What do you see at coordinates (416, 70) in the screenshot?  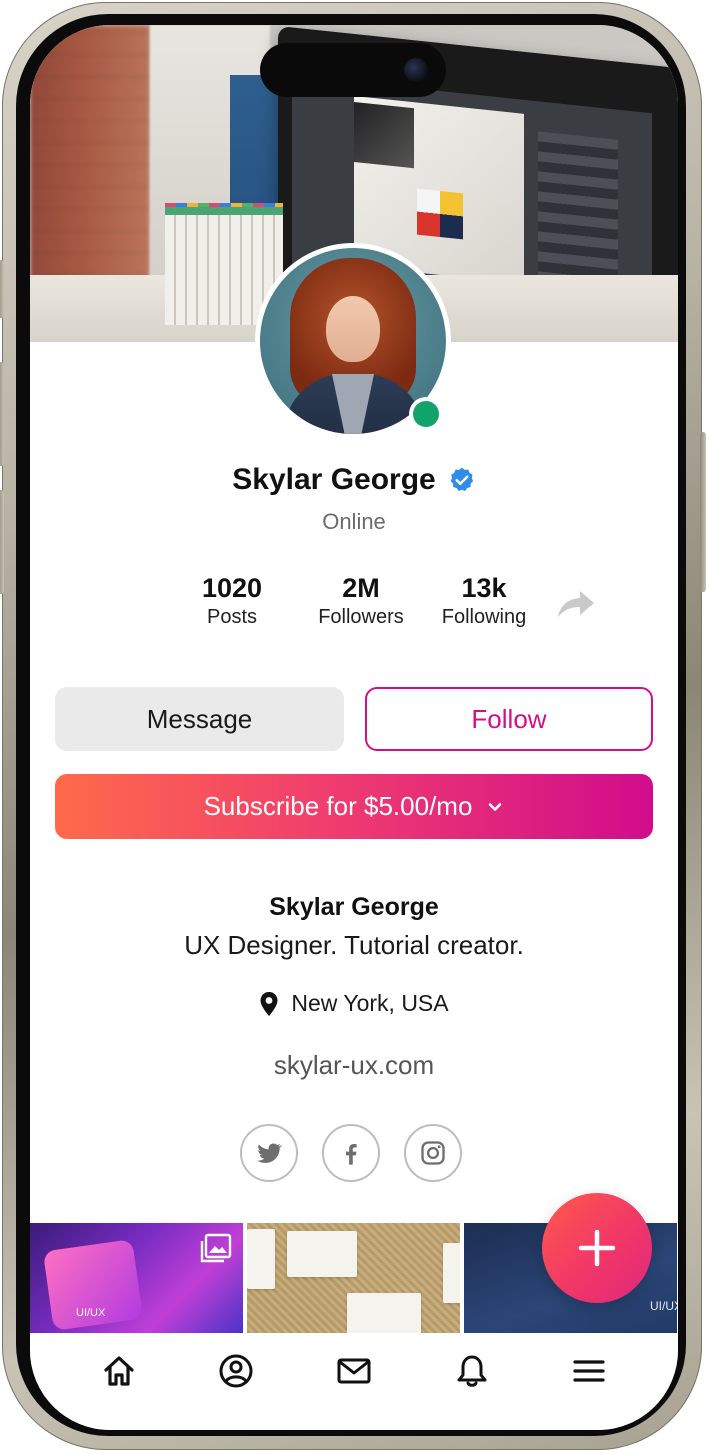 I see `front-camera` at bounding box center [416, 70].